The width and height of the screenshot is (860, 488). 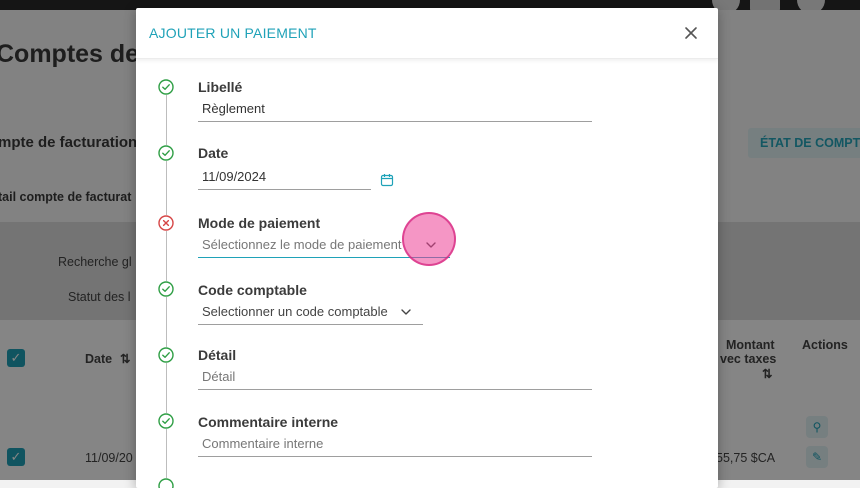 I want to click on close-icon, so click(x=691, y=33).